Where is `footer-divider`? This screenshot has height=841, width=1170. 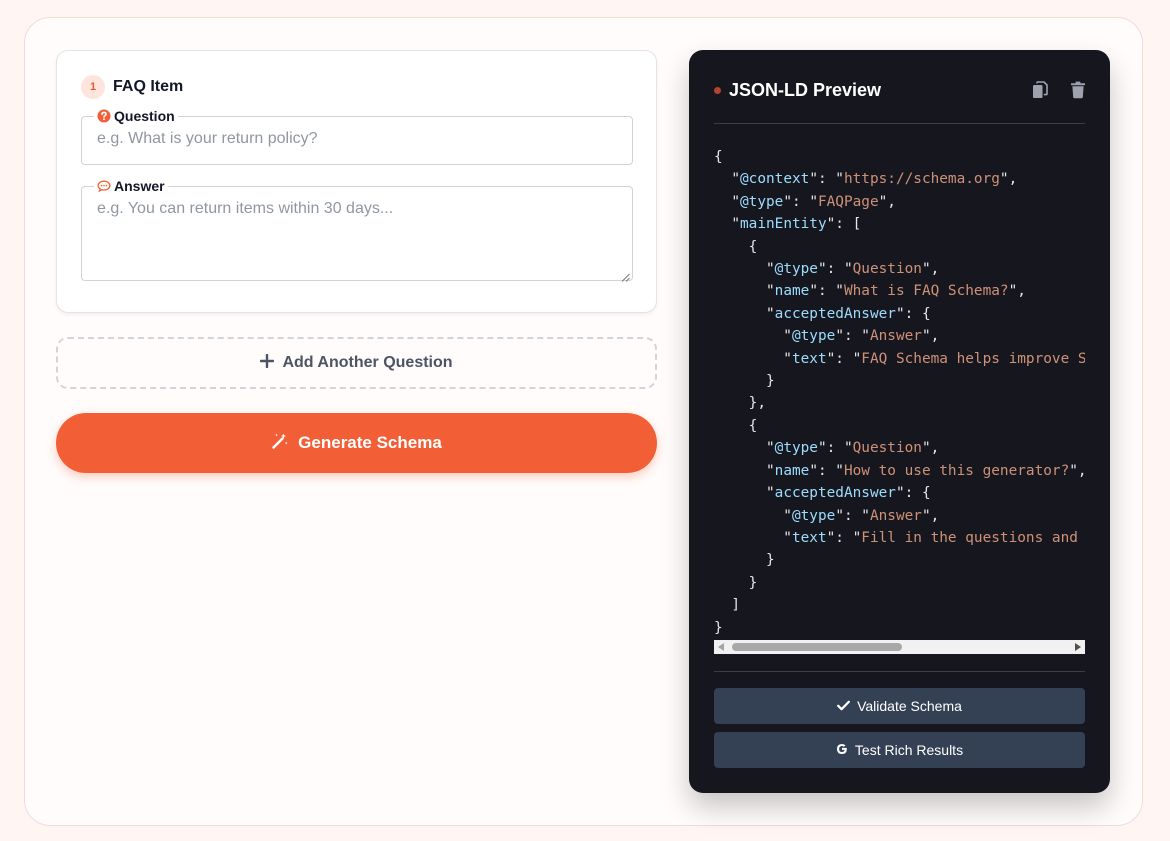
footer-divider is located at coordinates (899, 671).